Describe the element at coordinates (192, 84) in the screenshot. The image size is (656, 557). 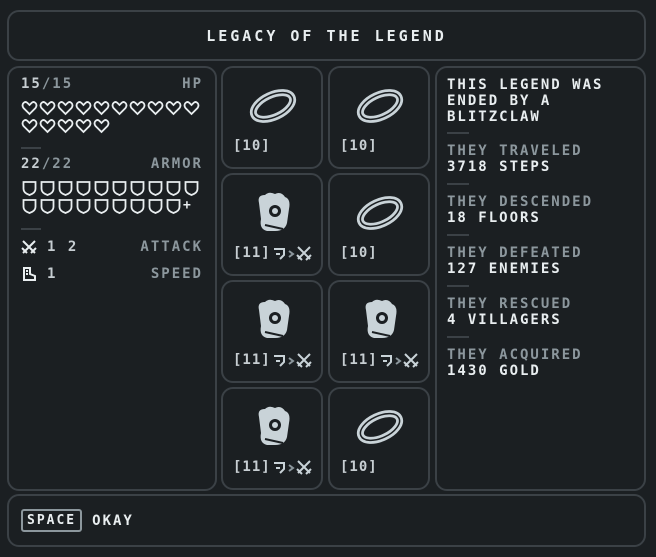
I see `hp-label: HP` at that location.